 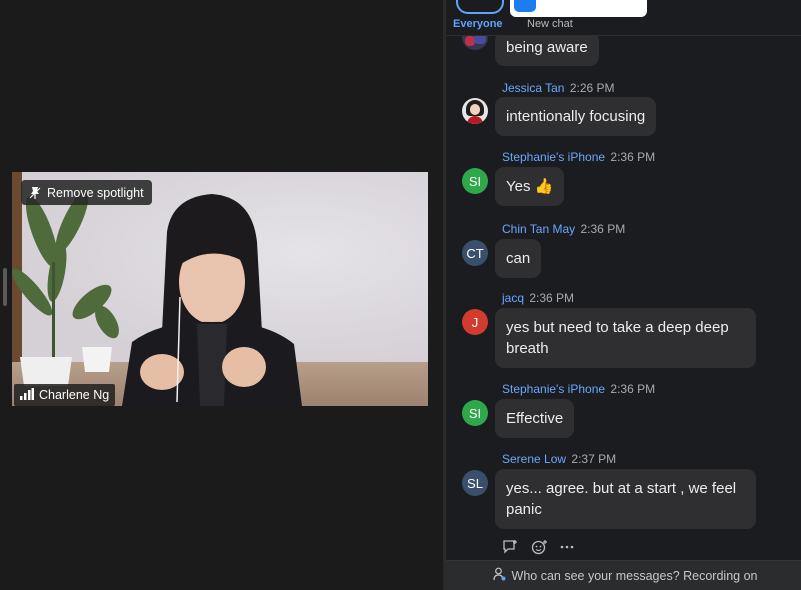 I want to click on chat-header: Everyone New chat, so click(x=623, y=18).